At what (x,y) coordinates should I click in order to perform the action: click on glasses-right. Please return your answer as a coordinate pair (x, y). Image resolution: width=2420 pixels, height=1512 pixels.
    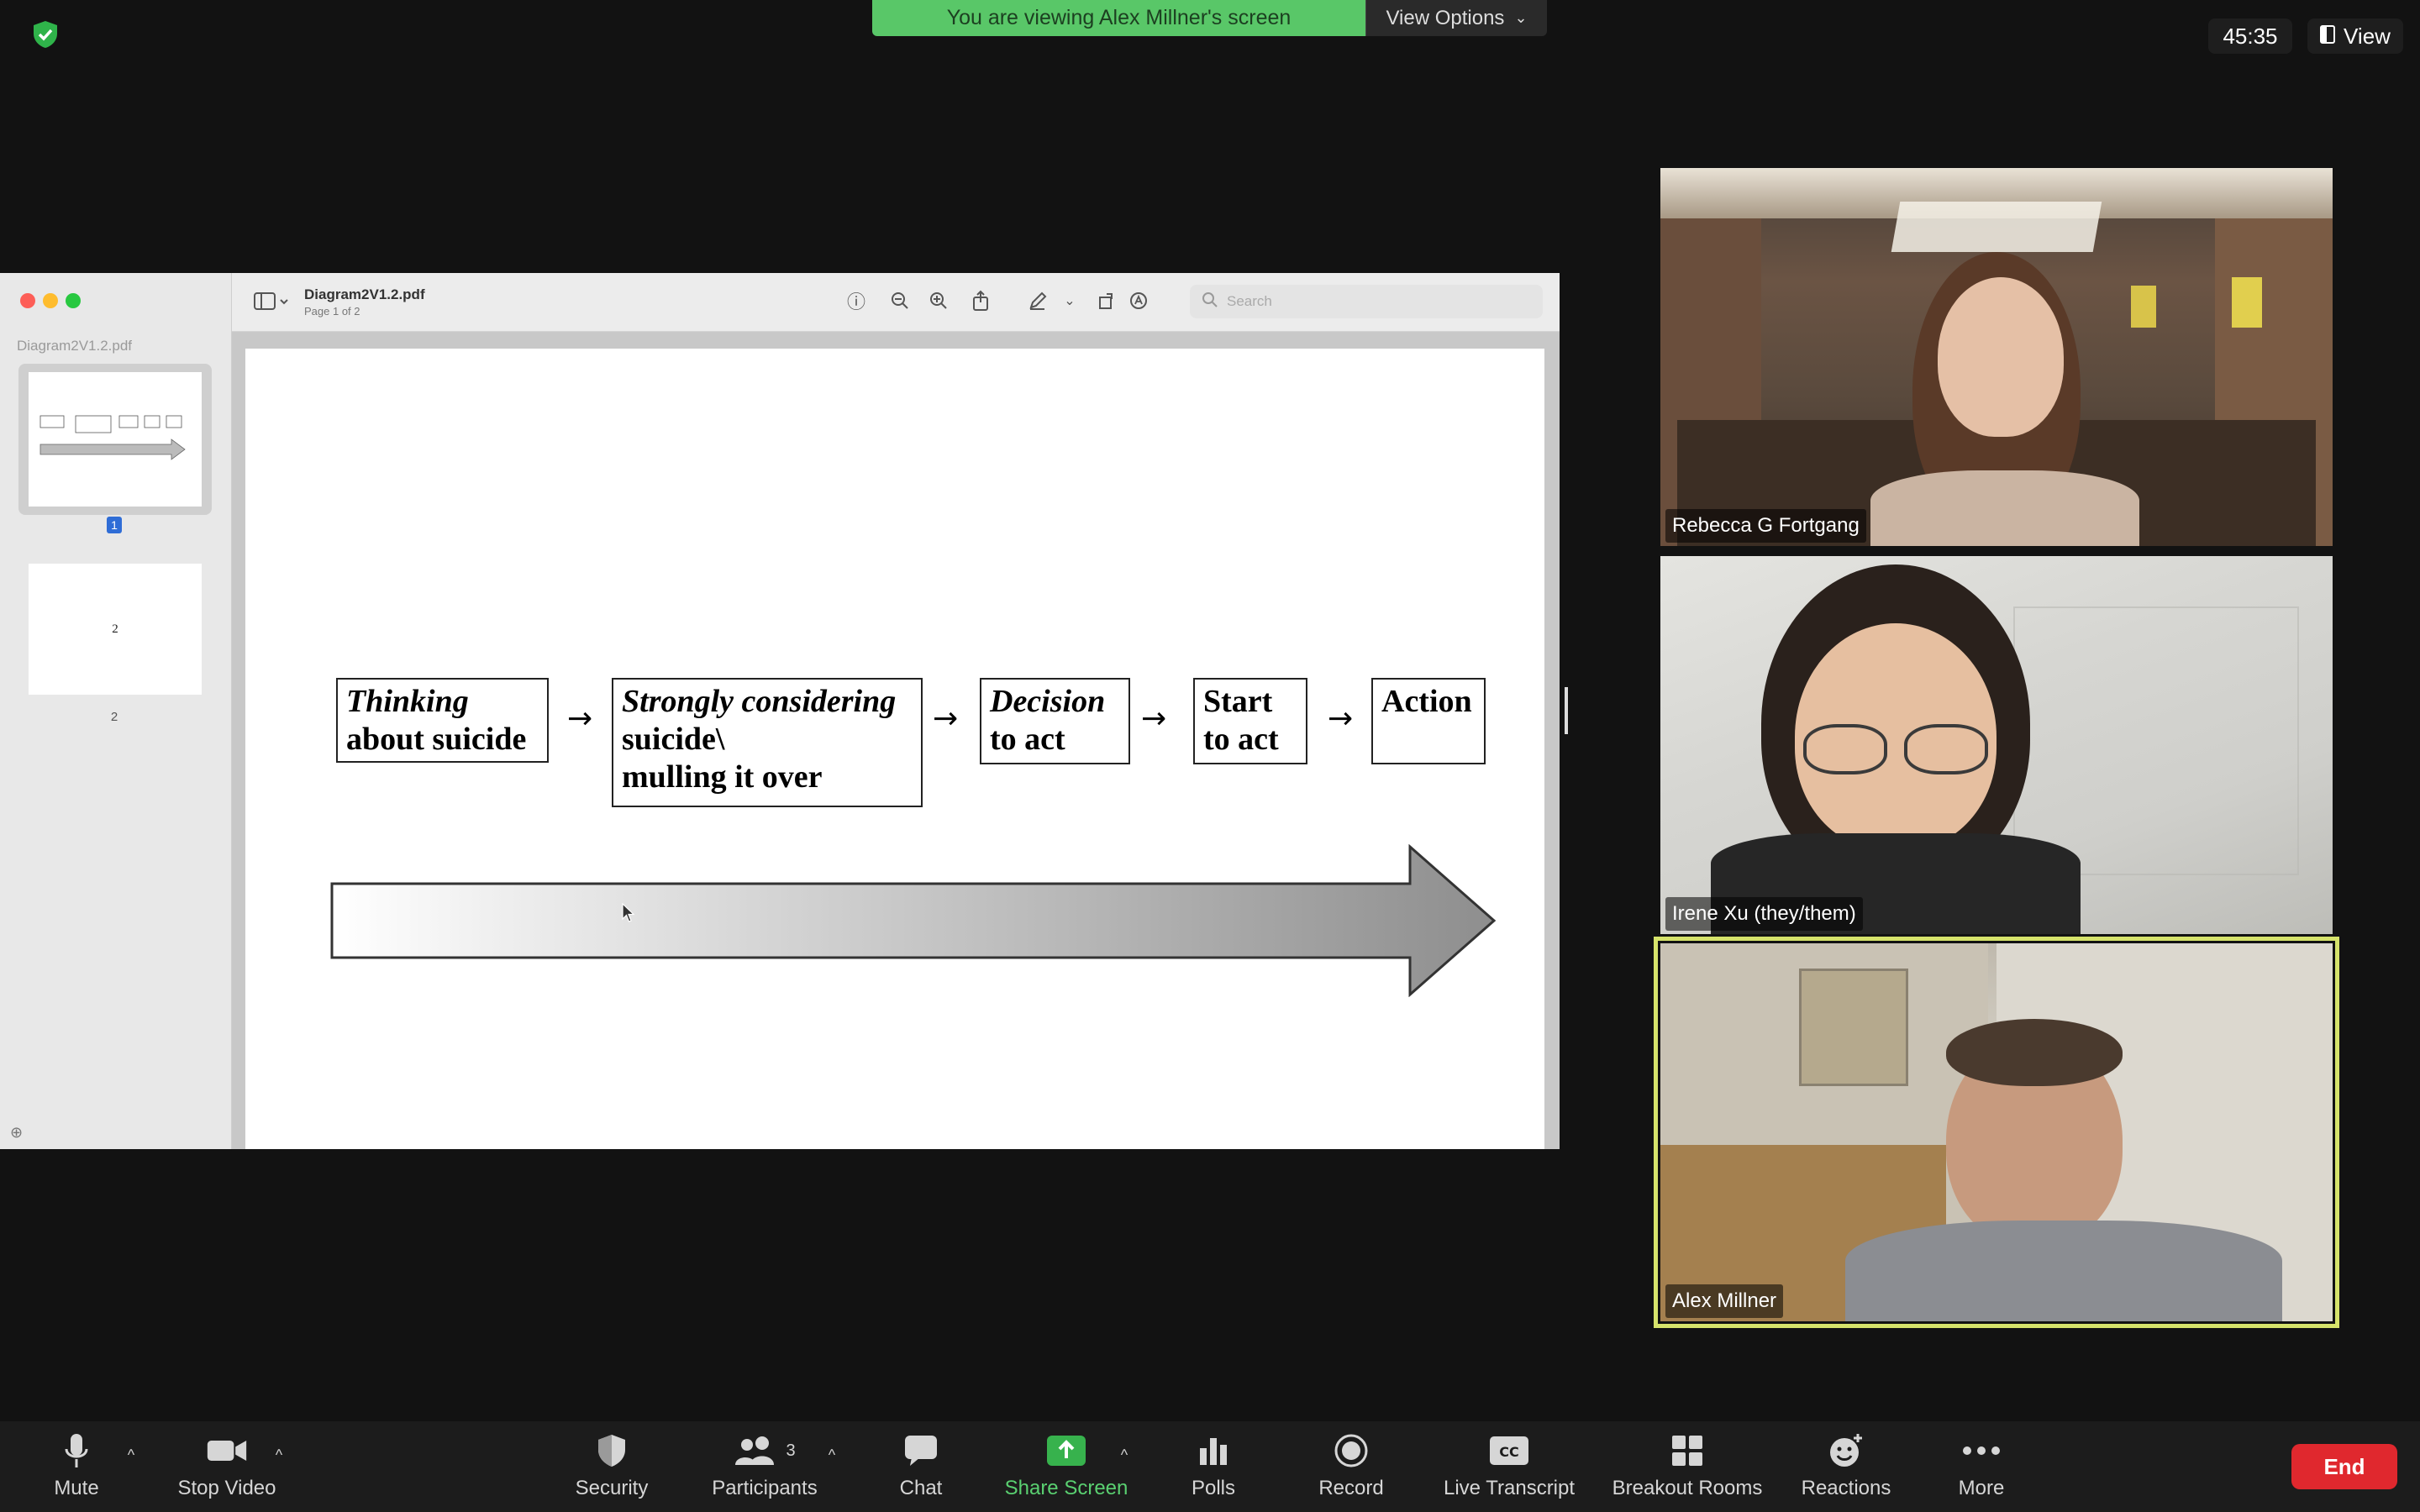
    Looking at the image, I should click on (1946, 749).